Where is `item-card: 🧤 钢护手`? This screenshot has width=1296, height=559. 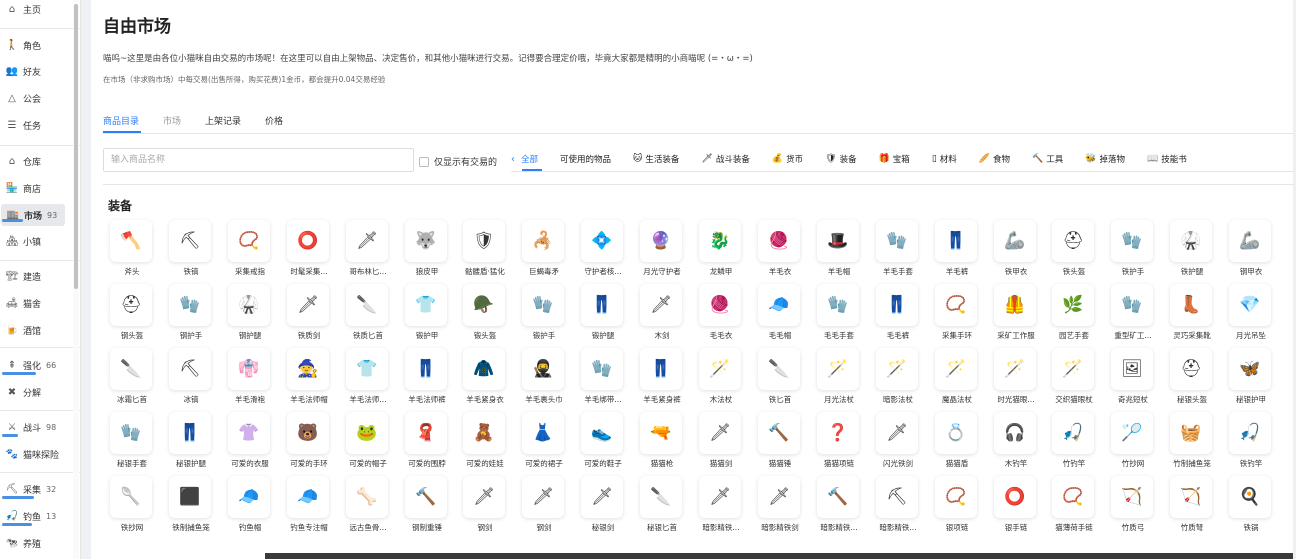
item-card: 🧤 钢护手 is located at coordinates (191, 315).